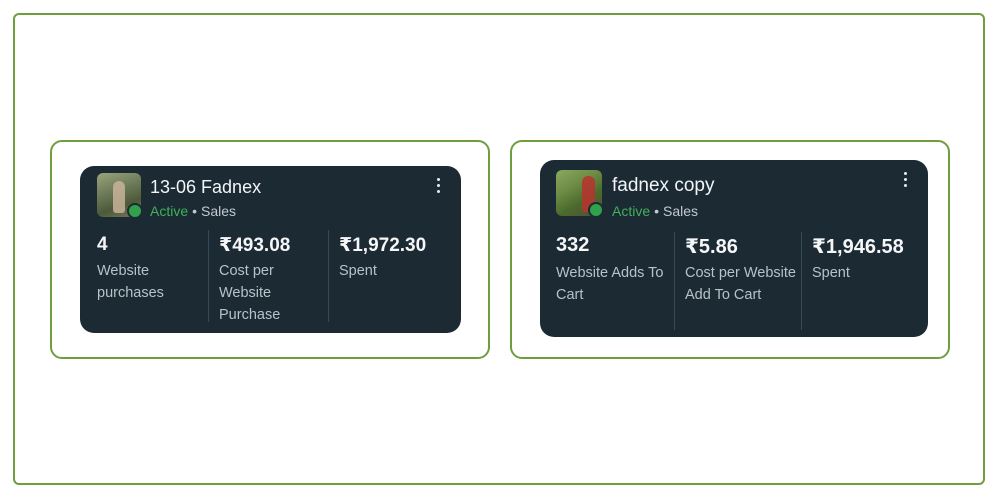  What do you see at coordinates (119, 197) in the screenshot?
I see `thumbnail-person-figure` at bounding box center [119, 197].